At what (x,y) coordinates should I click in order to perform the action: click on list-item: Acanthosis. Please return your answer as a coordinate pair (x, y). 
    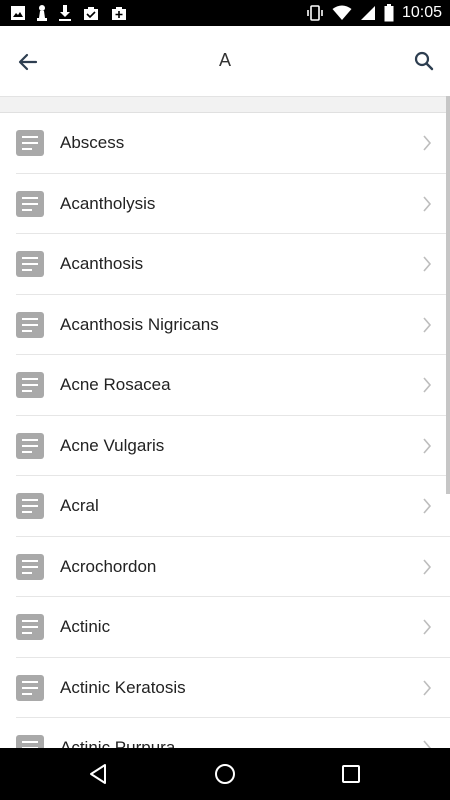
    Looking at the image, I should click on (225, 264).